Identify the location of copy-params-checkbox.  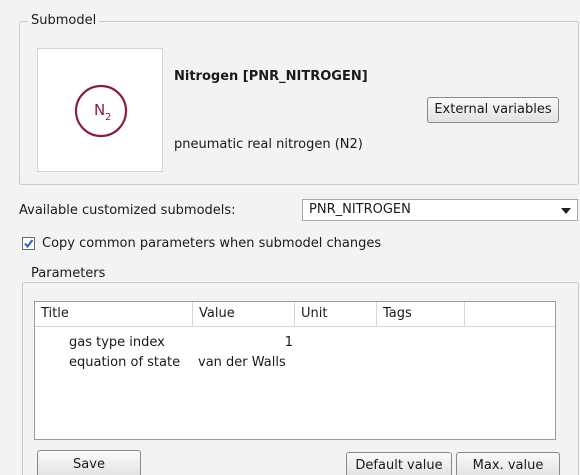
(28, 243).